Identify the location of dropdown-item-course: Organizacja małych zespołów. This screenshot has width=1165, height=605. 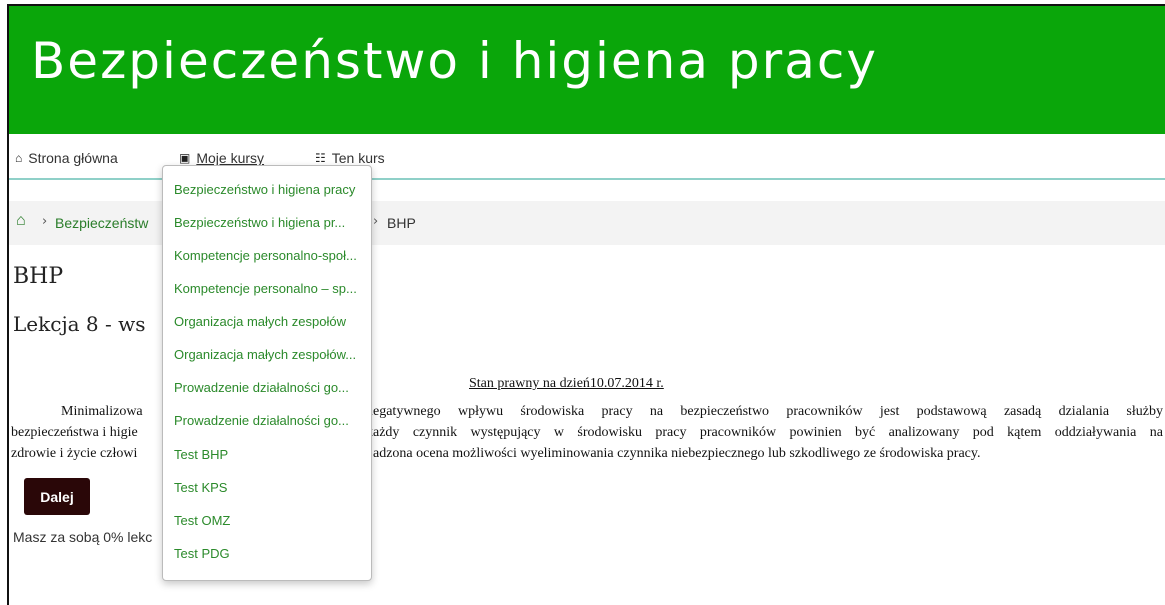
(260, 321).